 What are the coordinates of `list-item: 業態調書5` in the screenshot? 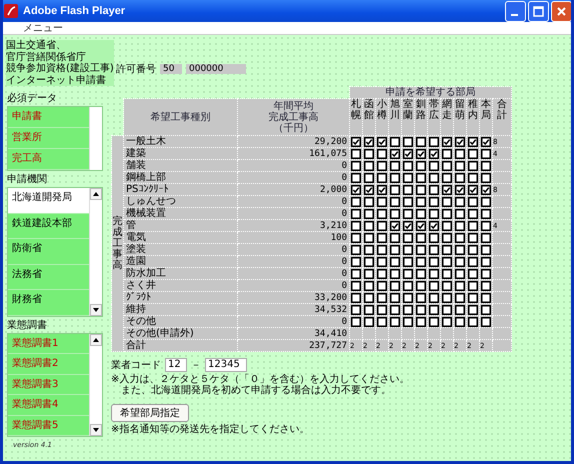 It's located at (48, 426).